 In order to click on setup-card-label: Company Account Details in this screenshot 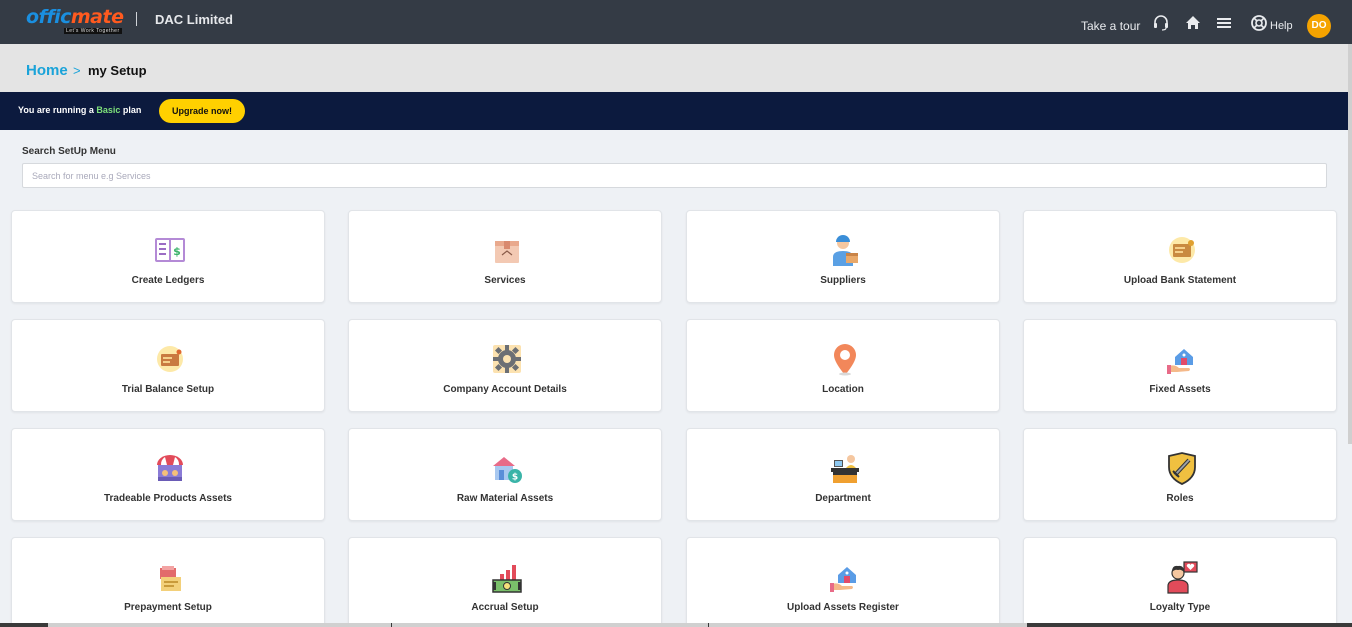, I will do `click(505, 389)`.